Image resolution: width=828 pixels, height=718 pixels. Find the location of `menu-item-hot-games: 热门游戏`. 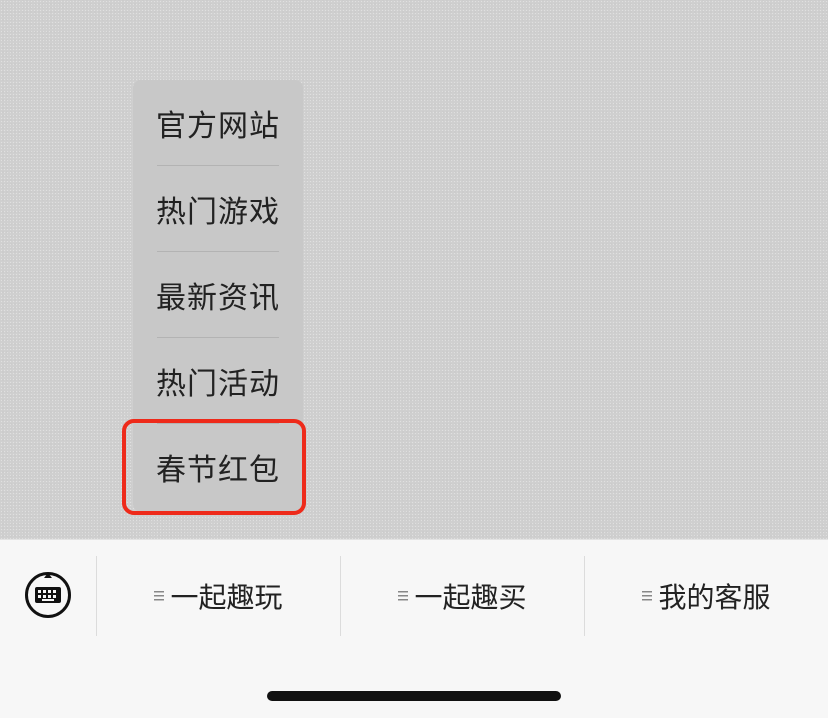

menu-item-hot-games: 热门游戏 is located at coordinates (218, 209).